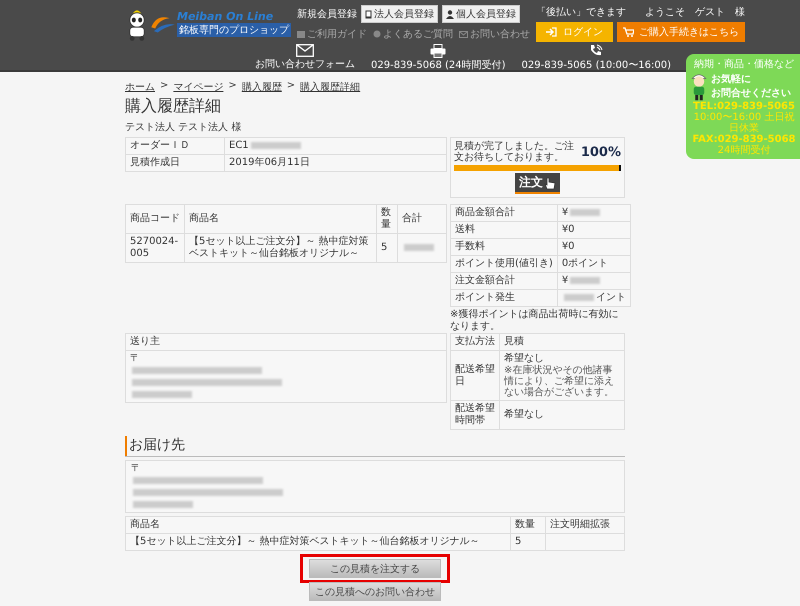 This screenshot has width=800, height=606. Describe the element at coordinates (198, 87) in the screenshot. I see `breadcrumb-link: マイページ` at that location.